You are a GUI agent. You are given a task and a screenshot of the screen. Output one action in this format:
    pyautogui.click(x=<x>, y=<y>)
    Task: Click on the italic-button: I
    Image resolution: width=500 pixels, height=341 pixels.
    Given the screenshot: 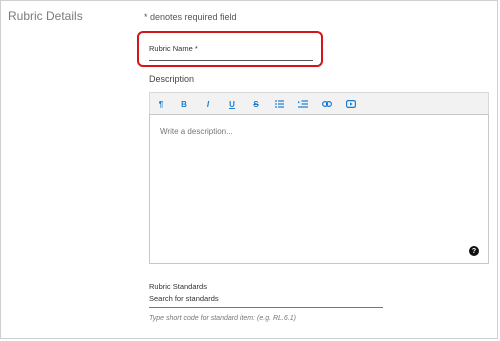 What is the action you would take?
    pyautogui.click(x=208, y=104)
    